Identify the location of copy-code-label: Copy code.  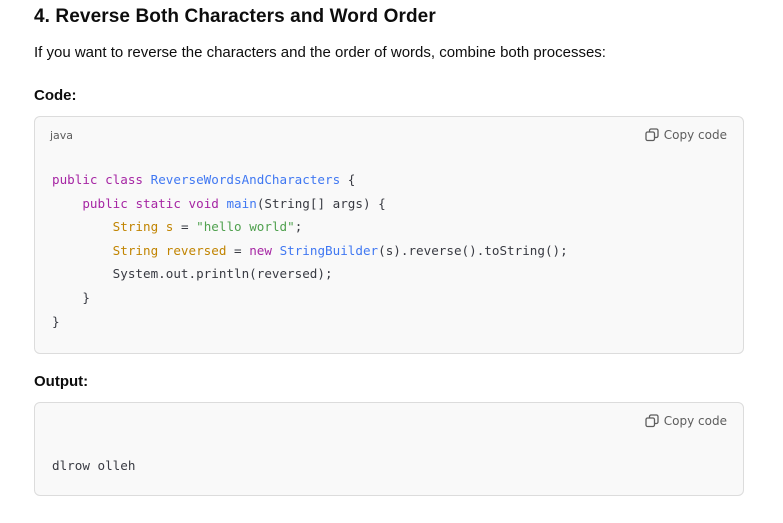
(695, 135).